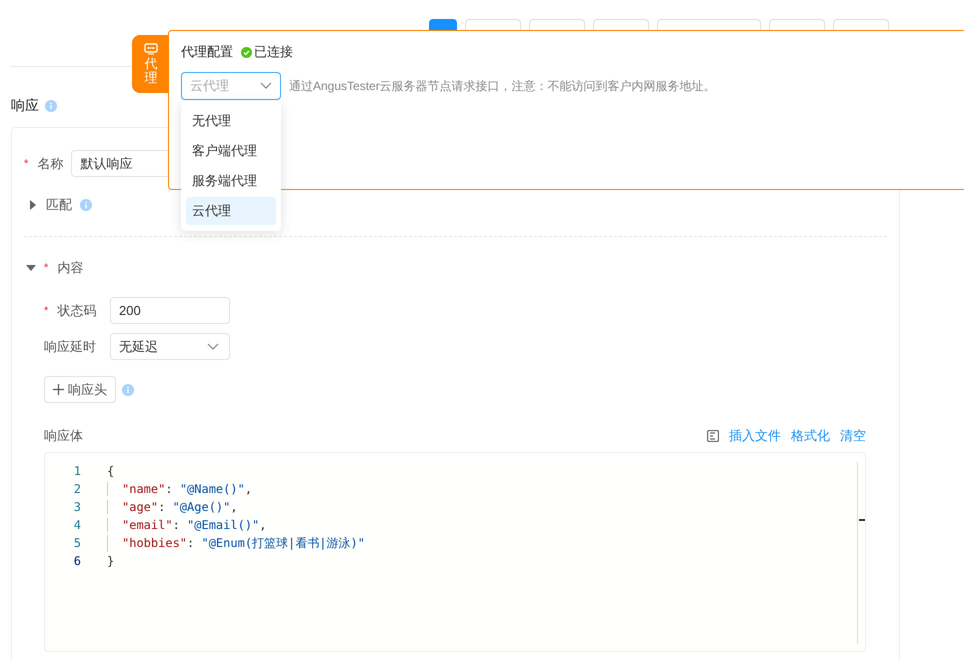 The height and width of the screenshot is (661, 964). What do you see at coordinates (170, 310) in the screenshot?
I see `status-code-field: 200` at bounding box center [170, 310].